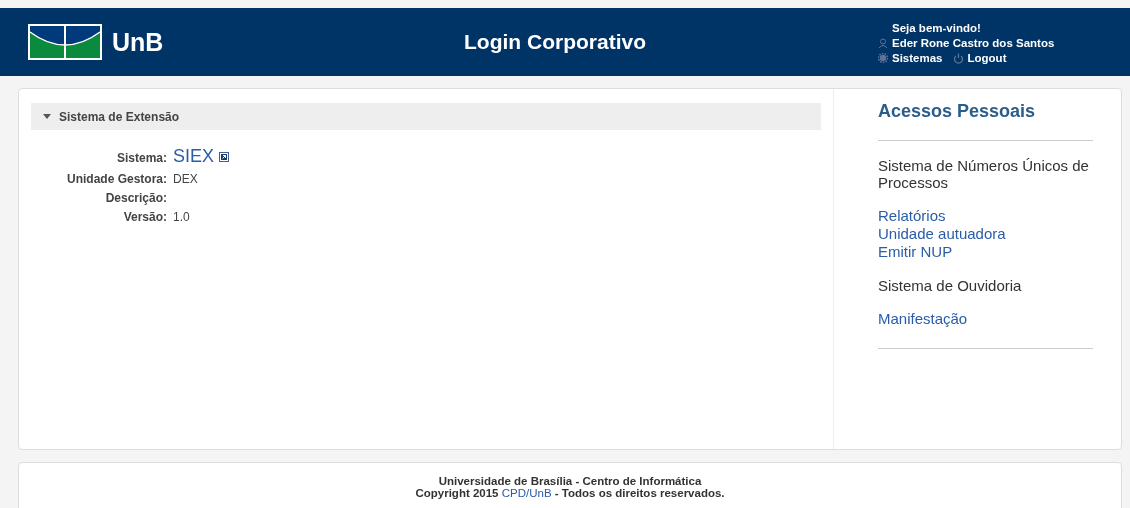 The image size is (1130, 508). I want to click on power-icon, so click(958, 58).